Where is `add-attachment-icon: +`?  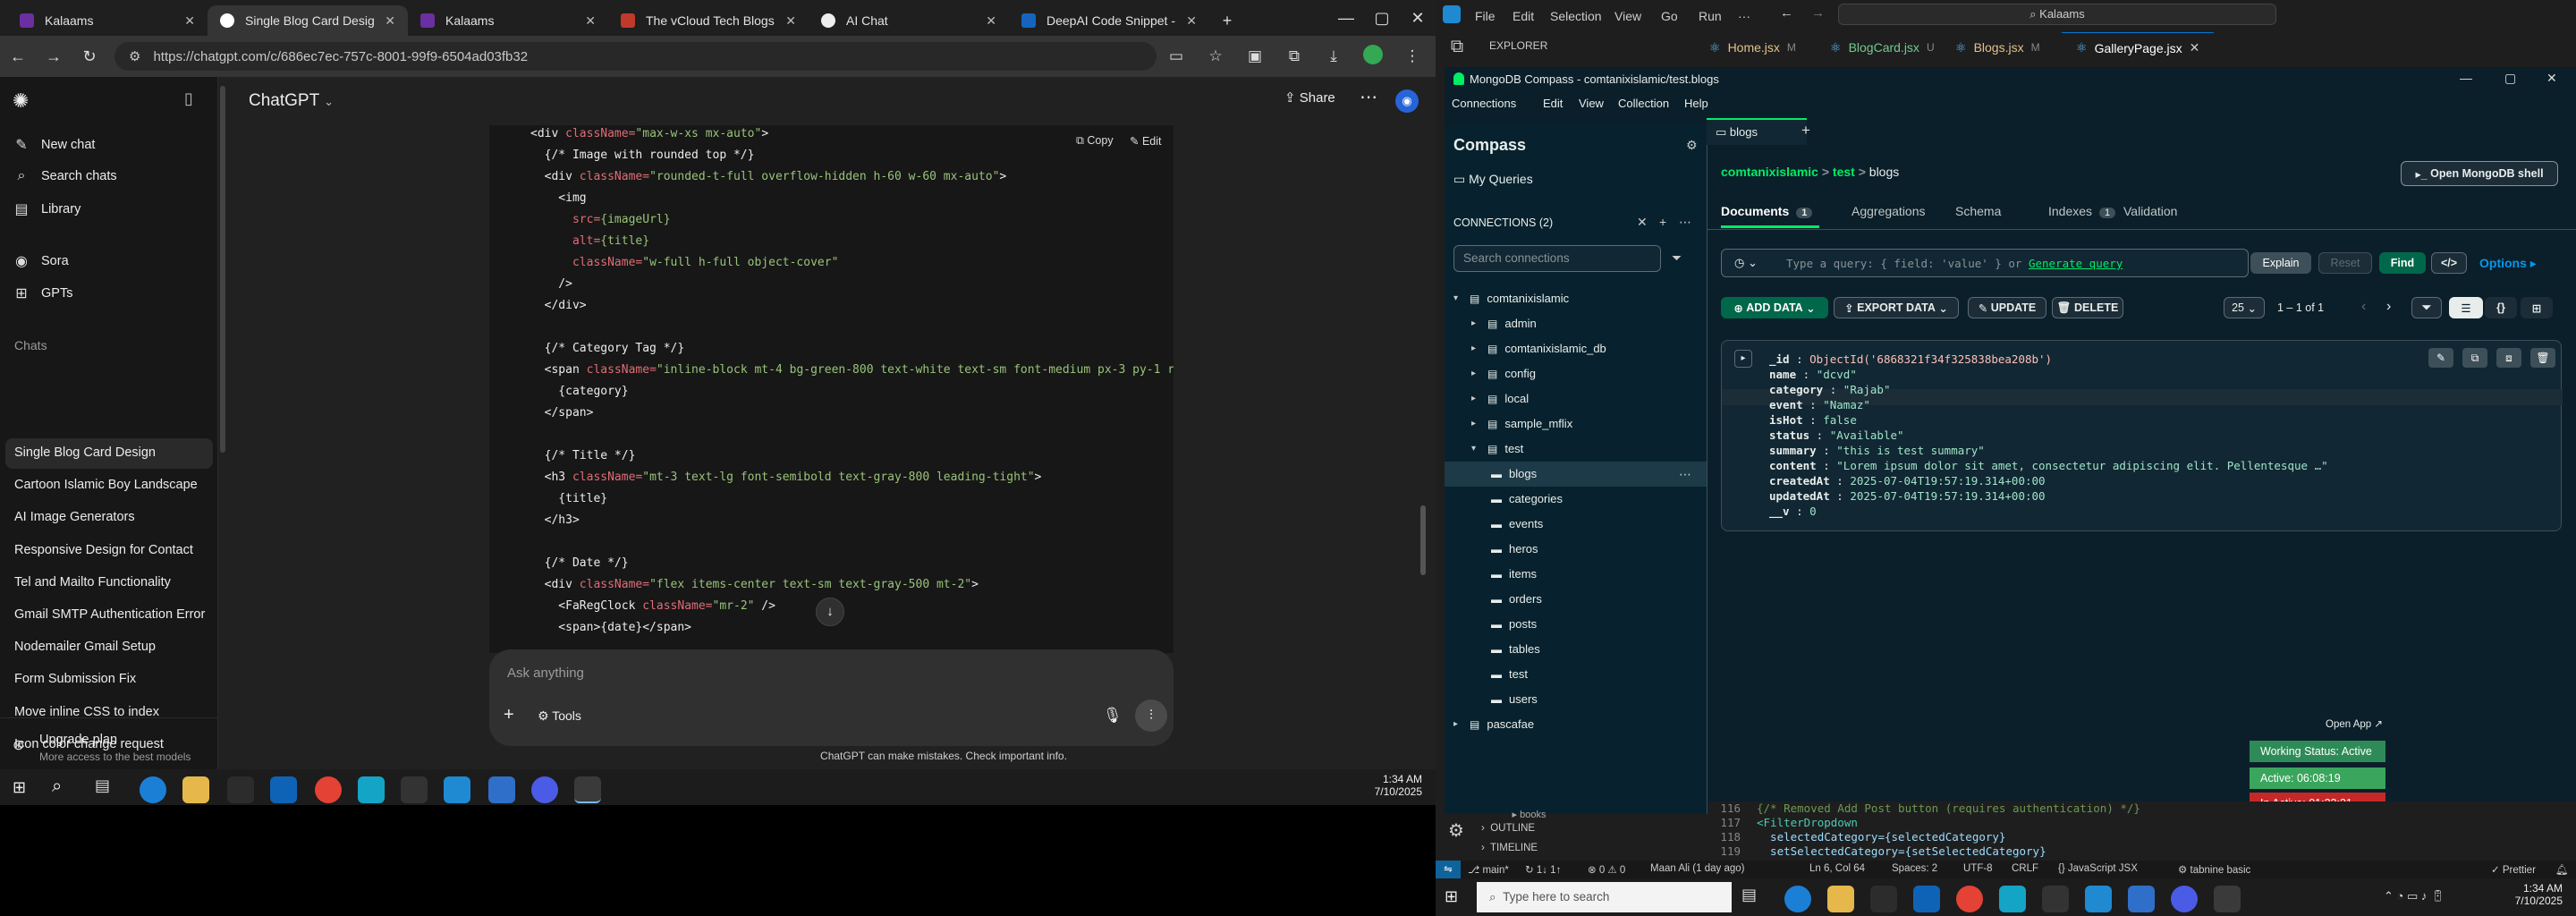 add-attachment-icon: + is located at coordinates (509, 715).